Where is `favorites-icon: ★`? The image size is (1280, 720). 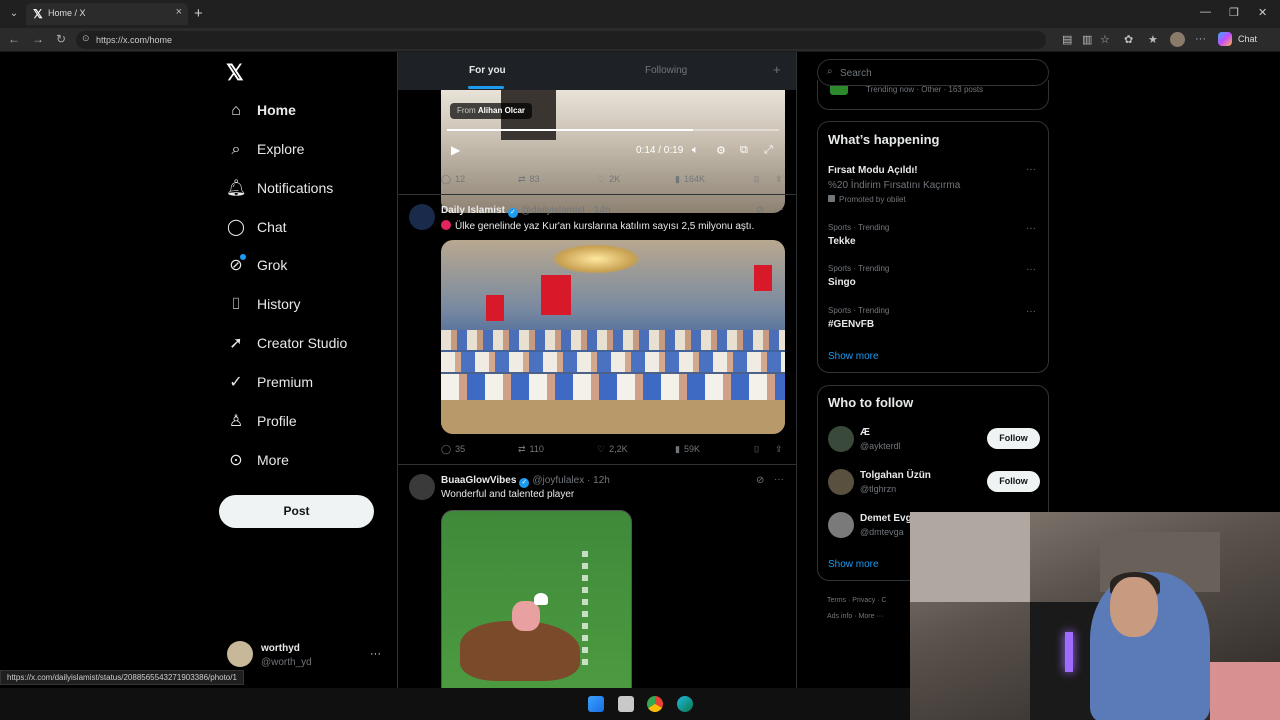
favorites-icon: ★ is located at coordinates (1153, 39).